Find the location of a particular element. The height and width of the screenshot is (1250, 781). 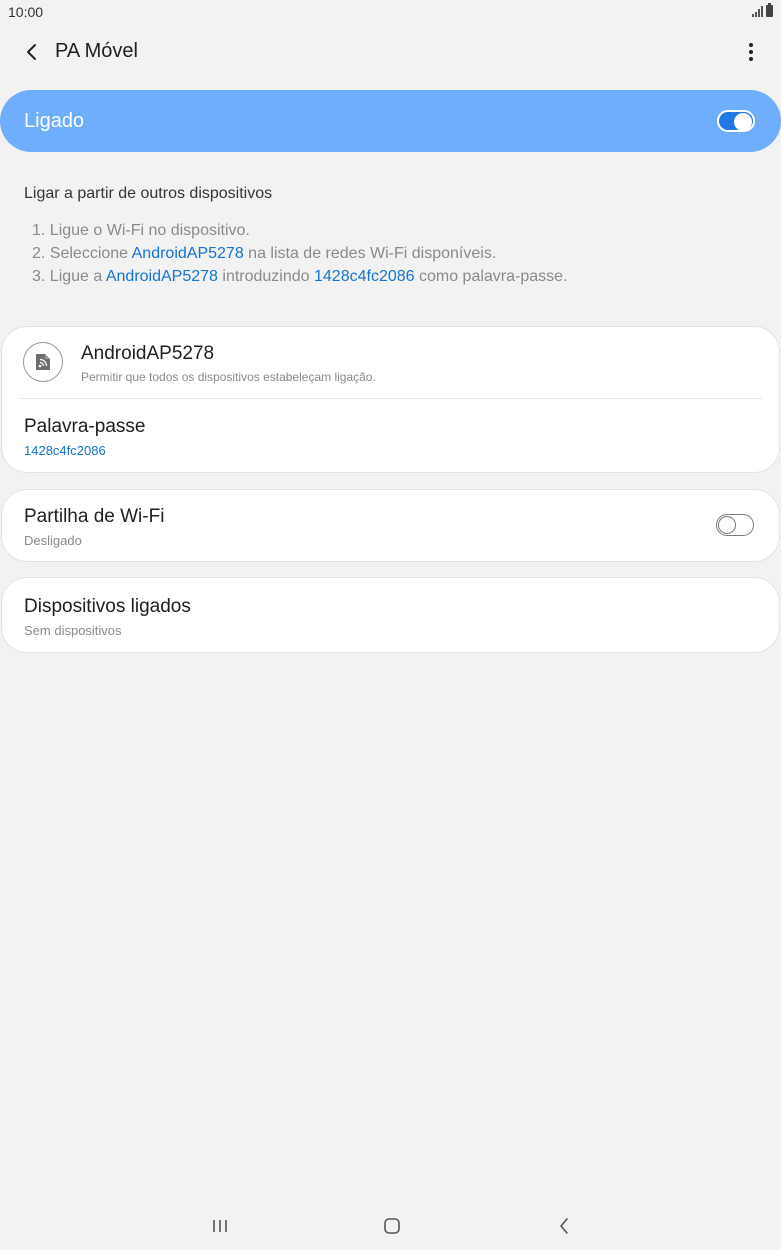

master-switch-label: Ligado is located at coordinates (54, 121).